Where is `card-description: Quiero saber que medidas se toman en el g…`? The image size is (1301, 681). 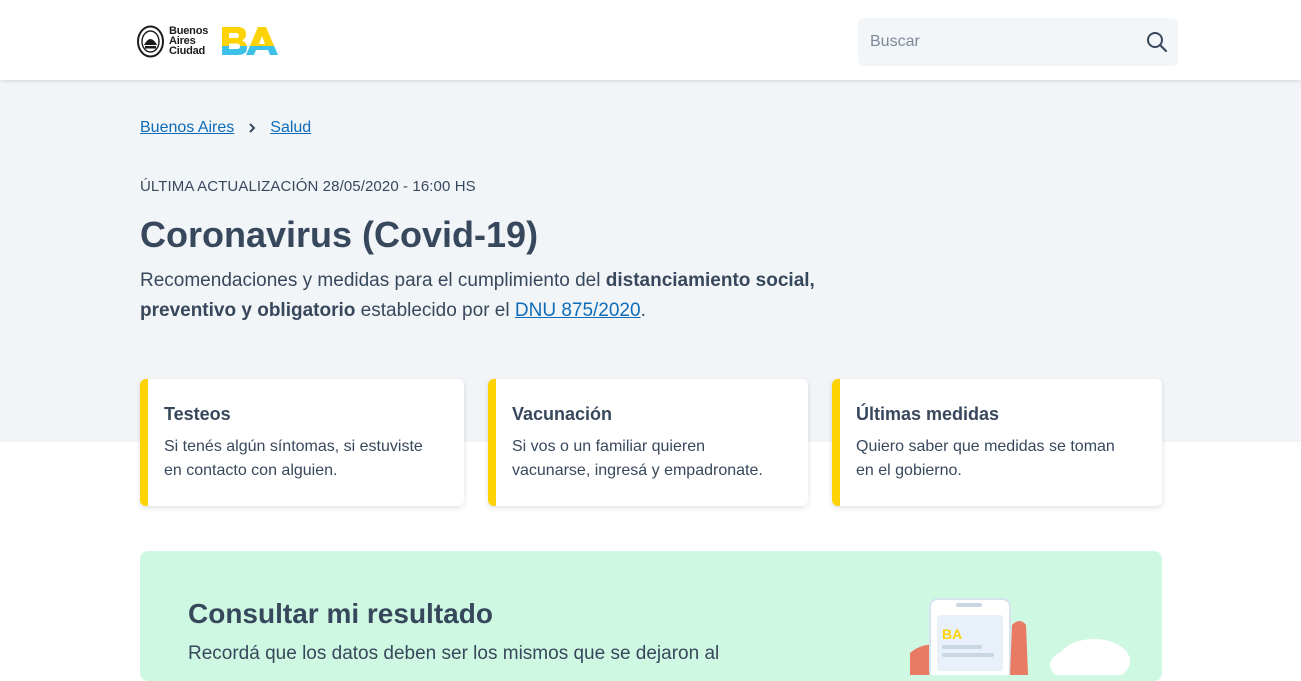 card-description: Quiero saber que medidas se toman en el g… is located at coordinates (985, 459).